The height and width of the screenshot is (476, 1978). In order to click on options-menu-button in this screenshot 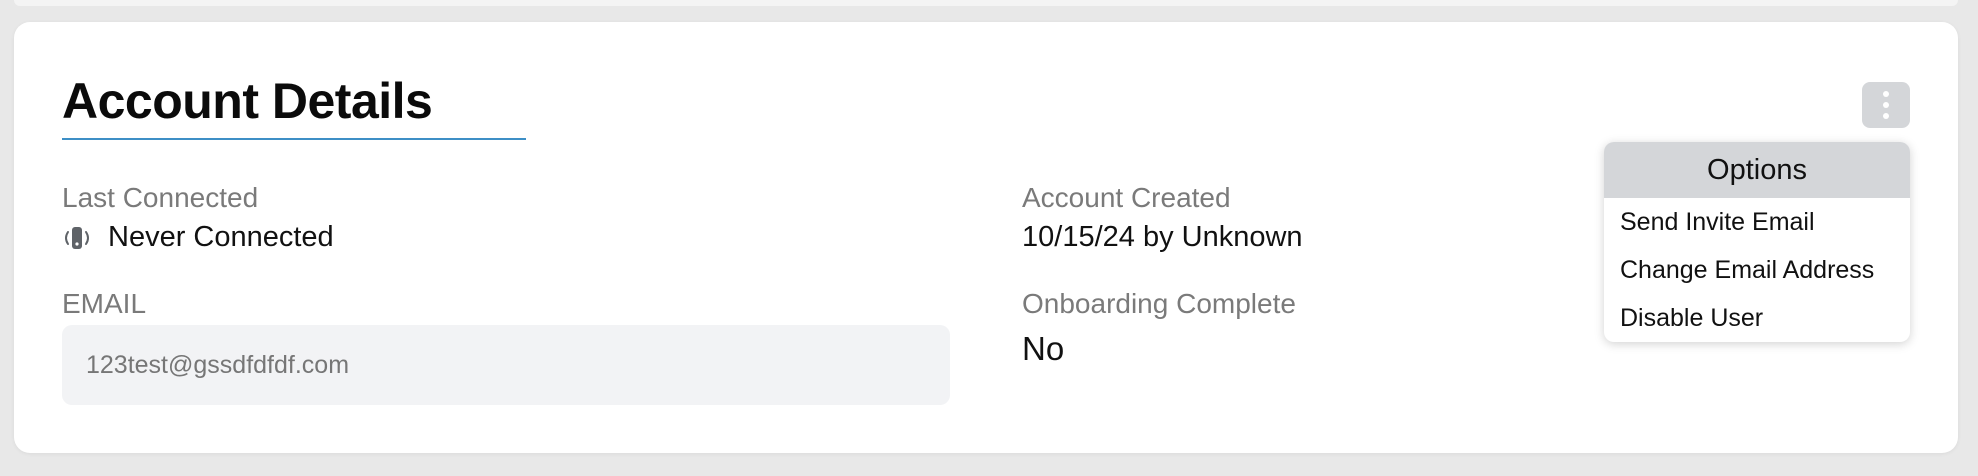, I will do `click(1886, 105)`.